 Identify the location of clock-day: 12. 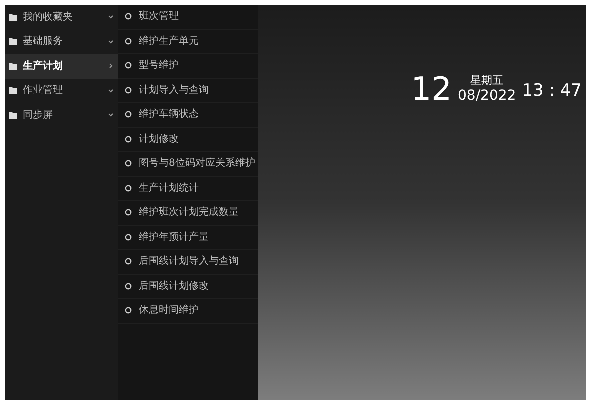
(431, 89).